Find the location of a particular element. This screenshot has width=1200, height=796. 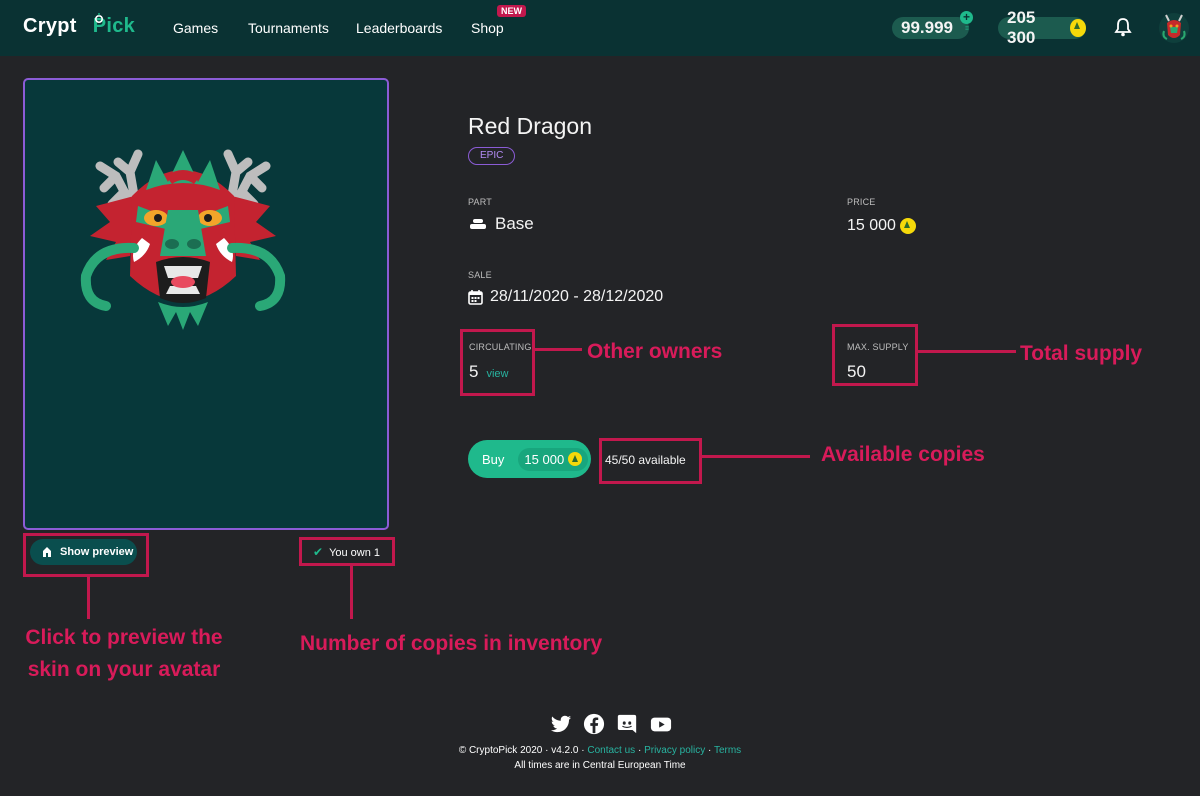

currency-pill-2: 205 300 is located at coordinates (1042, 27).